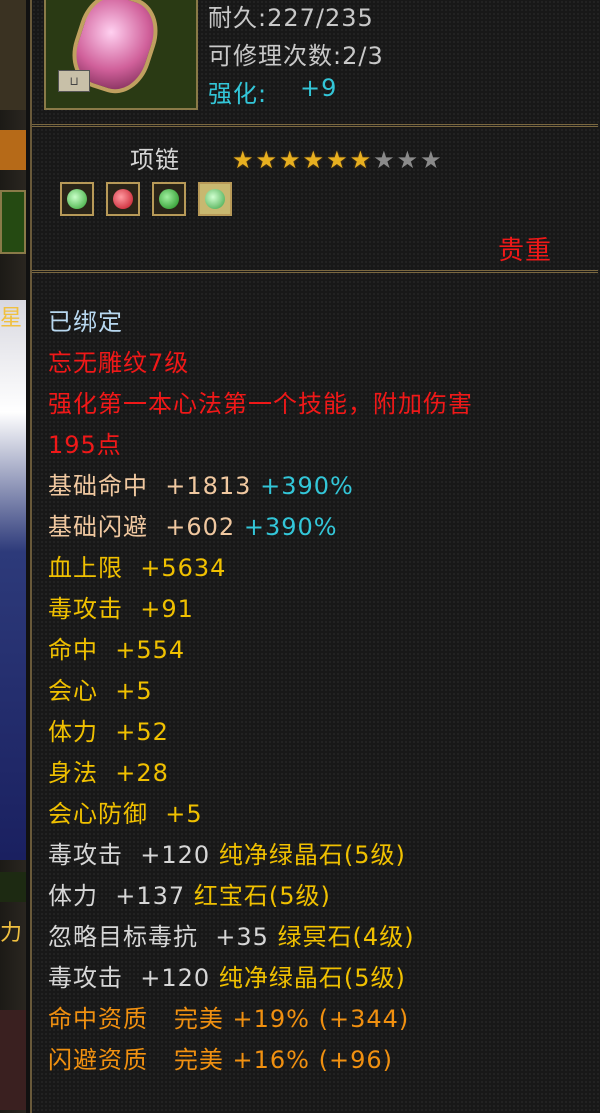 The height and width of the screenshot is (1113, 600). What do you see at coordinates (228, 1016) in the screenshot?
I see `aptitude-row: 命中资质 完美 +19% (+344)` at bounding box center [228, 1016].